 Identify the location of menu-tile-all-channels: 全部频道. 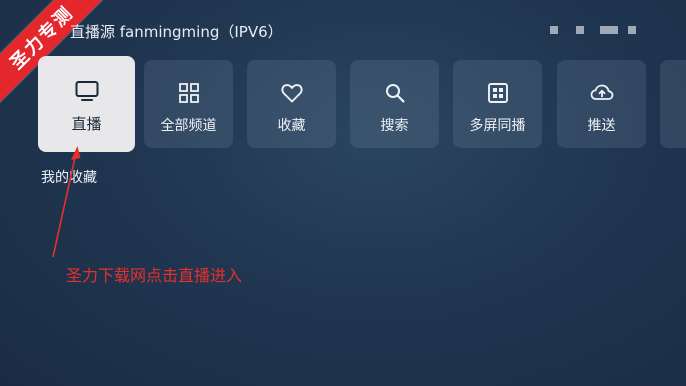
(188, 104).